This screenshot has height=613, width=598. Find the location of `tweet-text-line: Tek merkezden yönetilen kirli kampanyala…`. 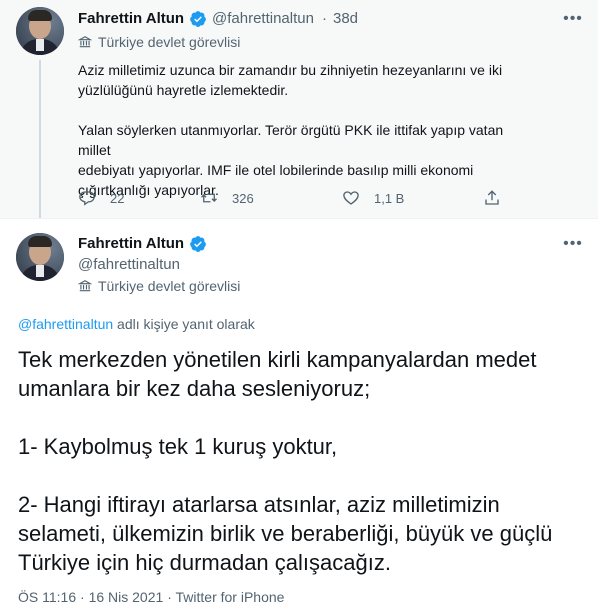

tweet-text-line: Tek merkezden yönetilen kirli kampanyala… is located at coordinates (277, 359).